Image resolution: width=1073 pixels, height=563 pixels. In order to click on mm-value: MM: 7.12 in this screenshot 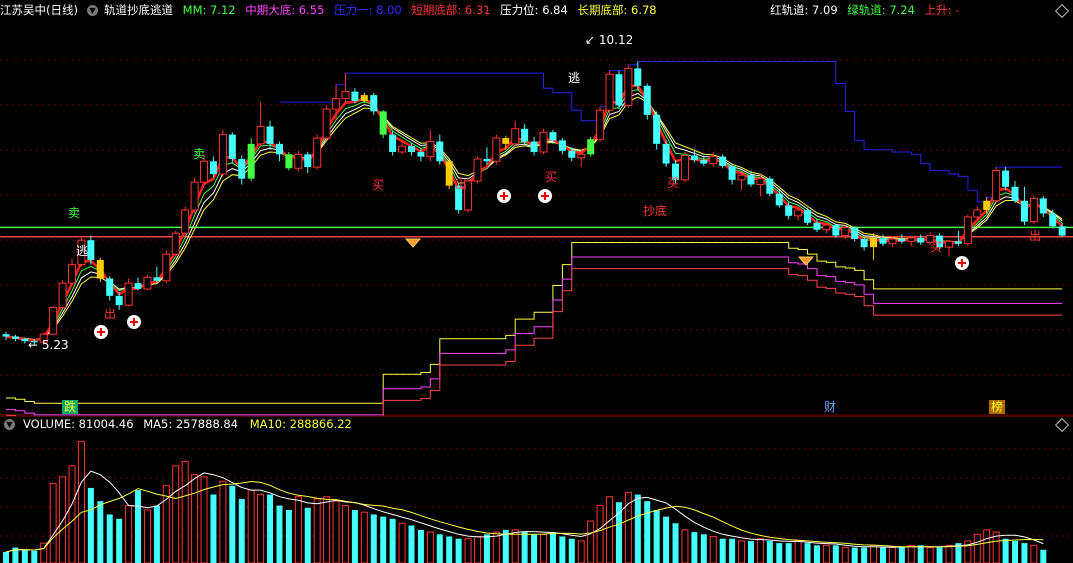, I will do `click(209, 10)`.